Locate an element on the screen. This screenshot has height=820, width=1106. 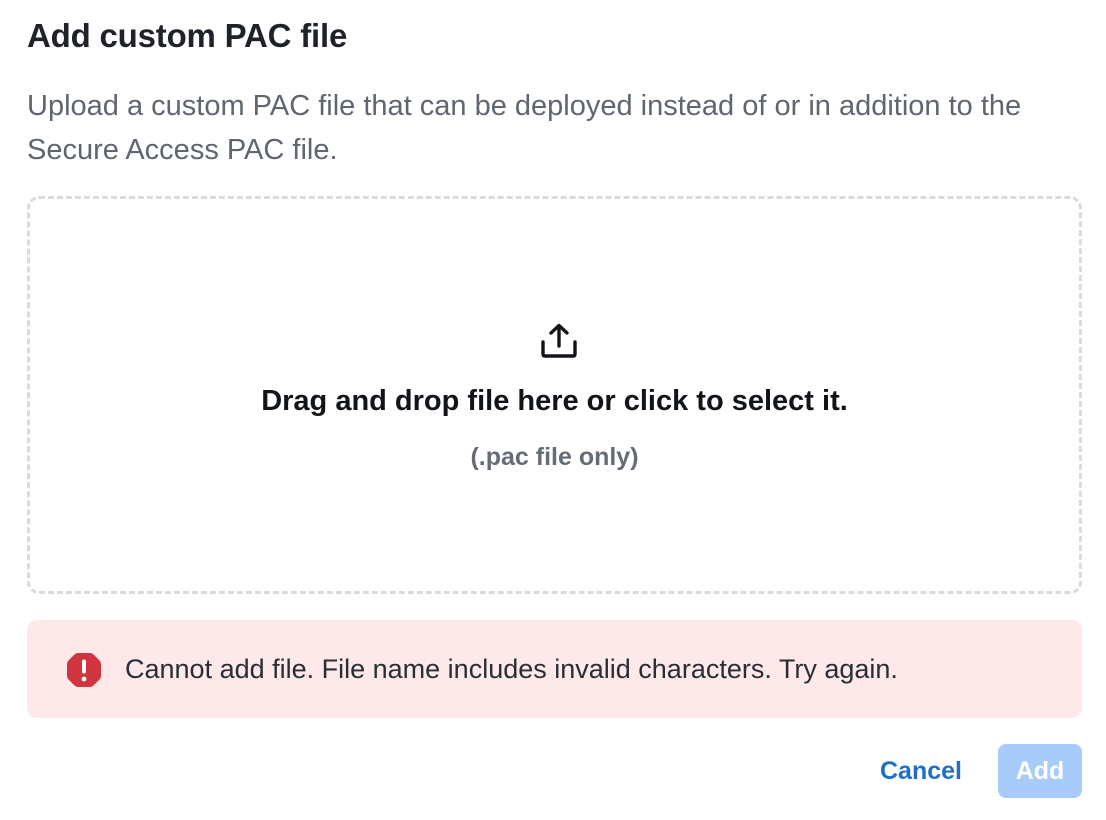
dropzone-file-type-hint: (.pac file only) is located at coordinates (554, 457).